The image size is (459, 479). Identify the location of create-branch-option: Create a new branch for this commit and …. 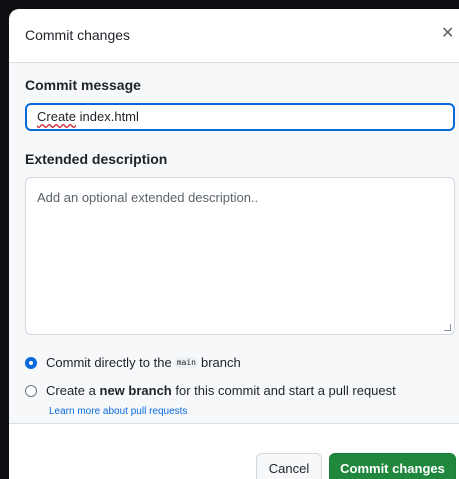
(210, 390).